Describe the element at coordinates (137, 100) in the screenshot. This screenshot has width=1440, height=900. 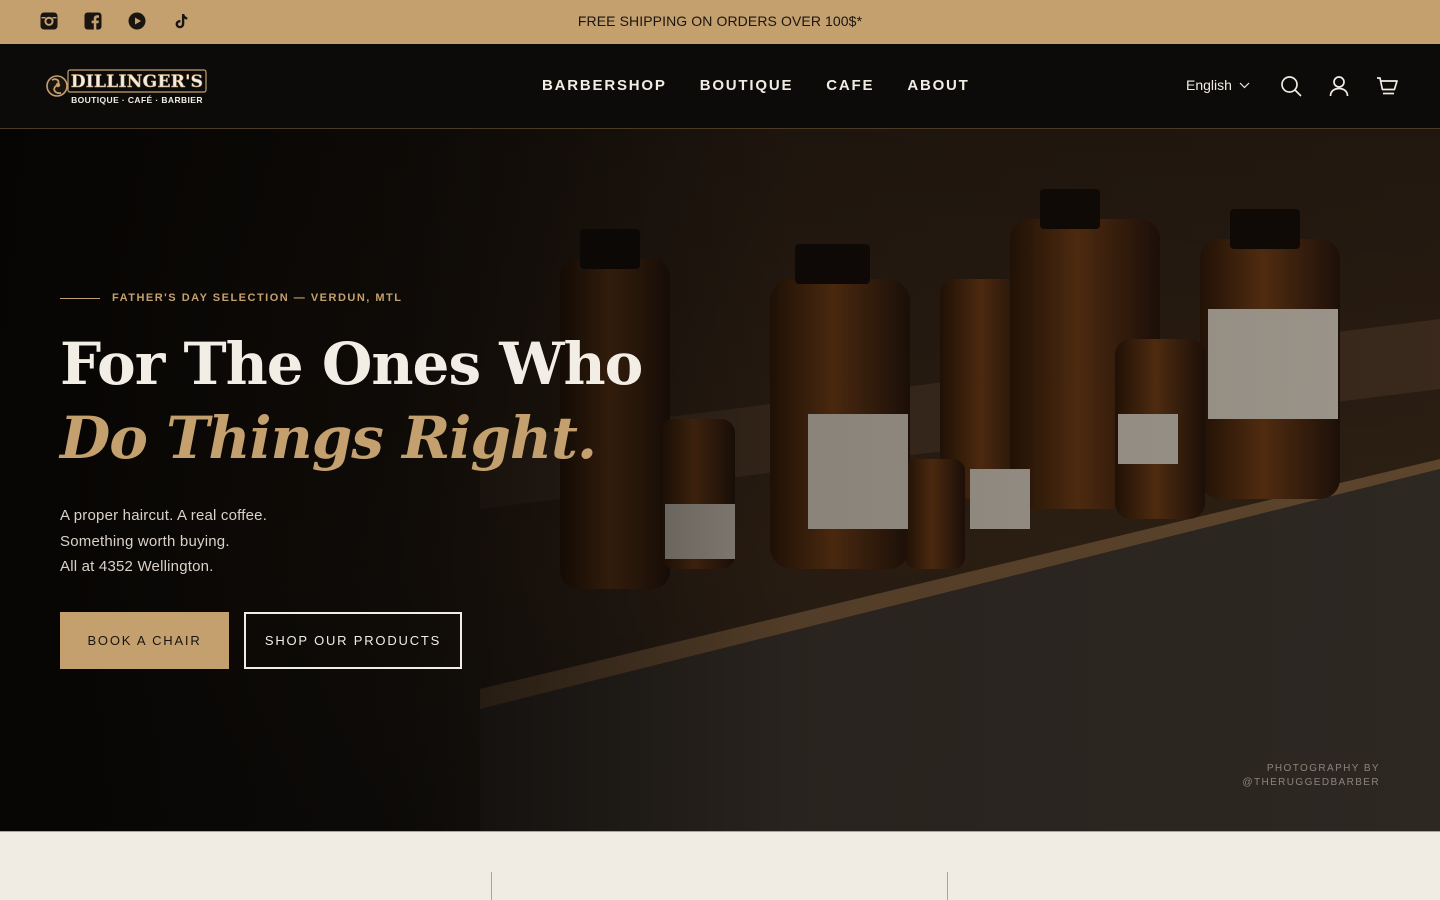
I see `logo-tagline: BOUTIQUE · CAFÉ · BARBIER` at that location.